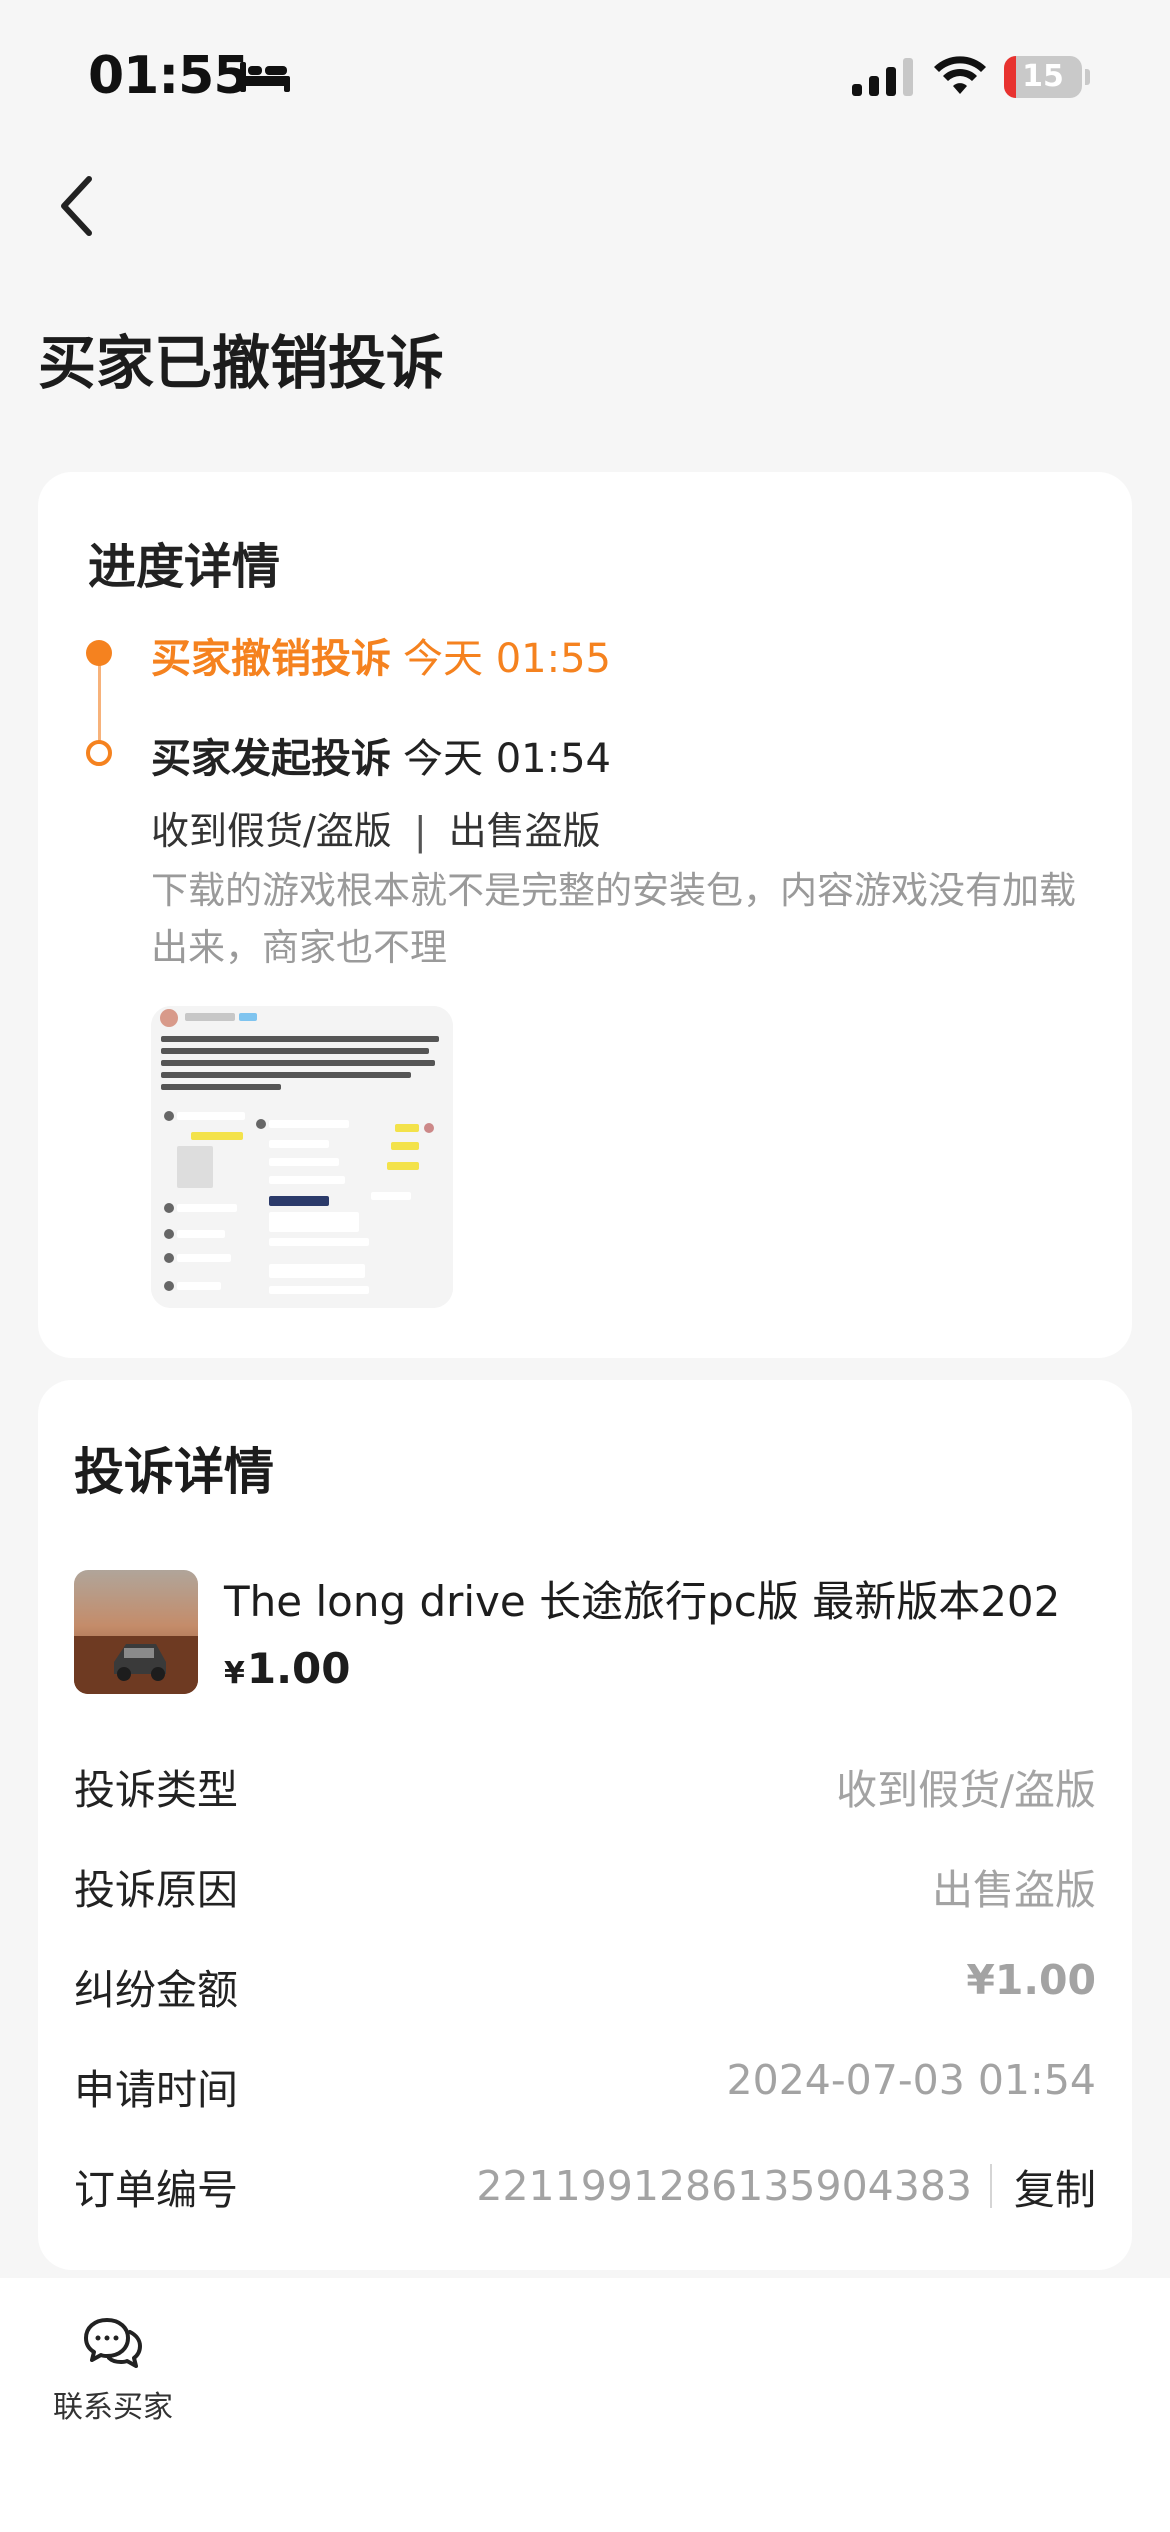 This screenshot has height=2532, width=1170. I want to click on timeline-dot-active, so click(99, 653).